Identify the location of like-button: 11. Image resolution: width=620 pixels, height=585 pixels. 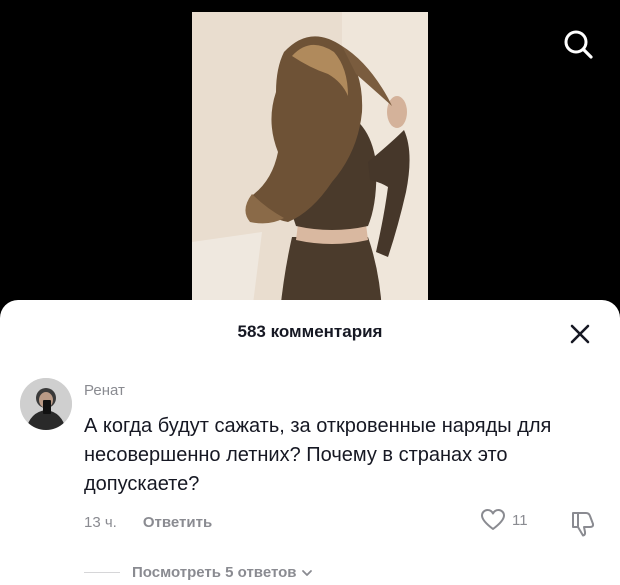
(504, 520).